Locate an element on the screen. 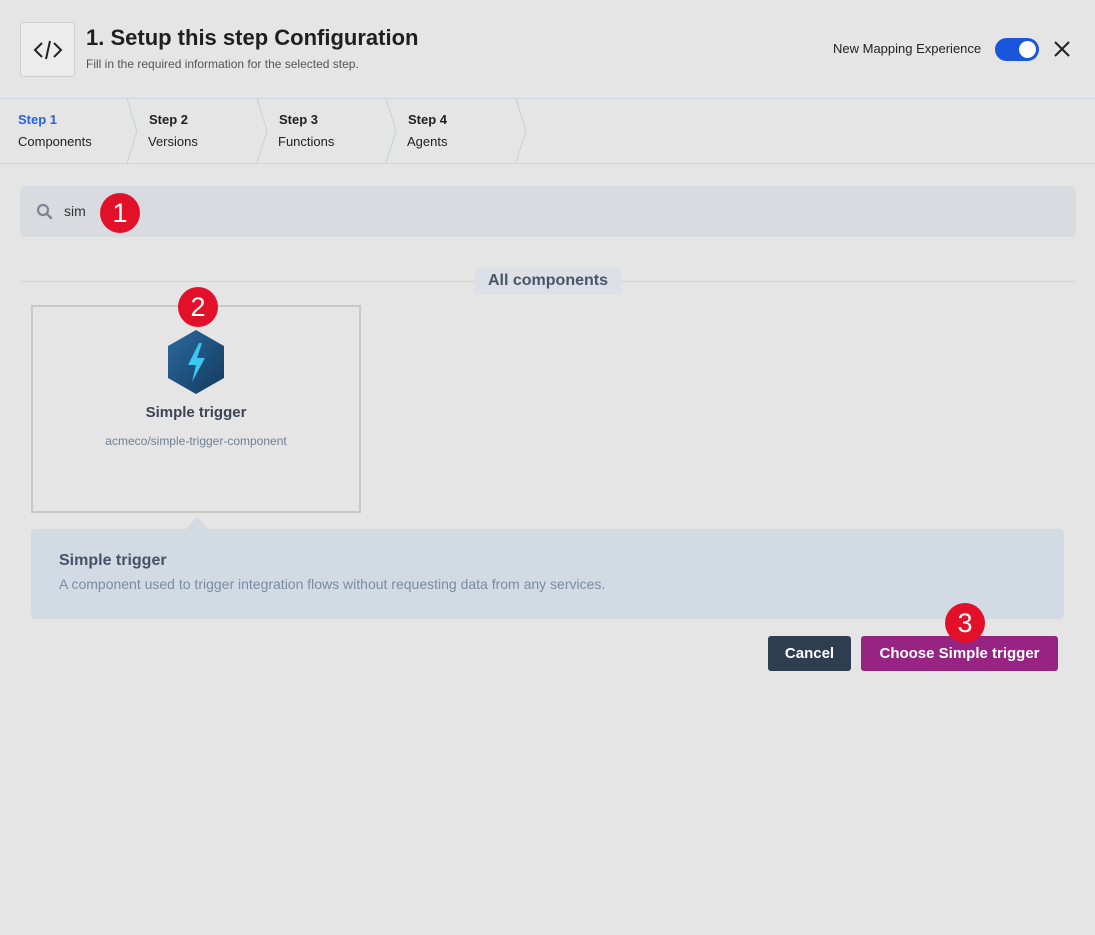  step-name: Agents is located at coordinates (427, 141).